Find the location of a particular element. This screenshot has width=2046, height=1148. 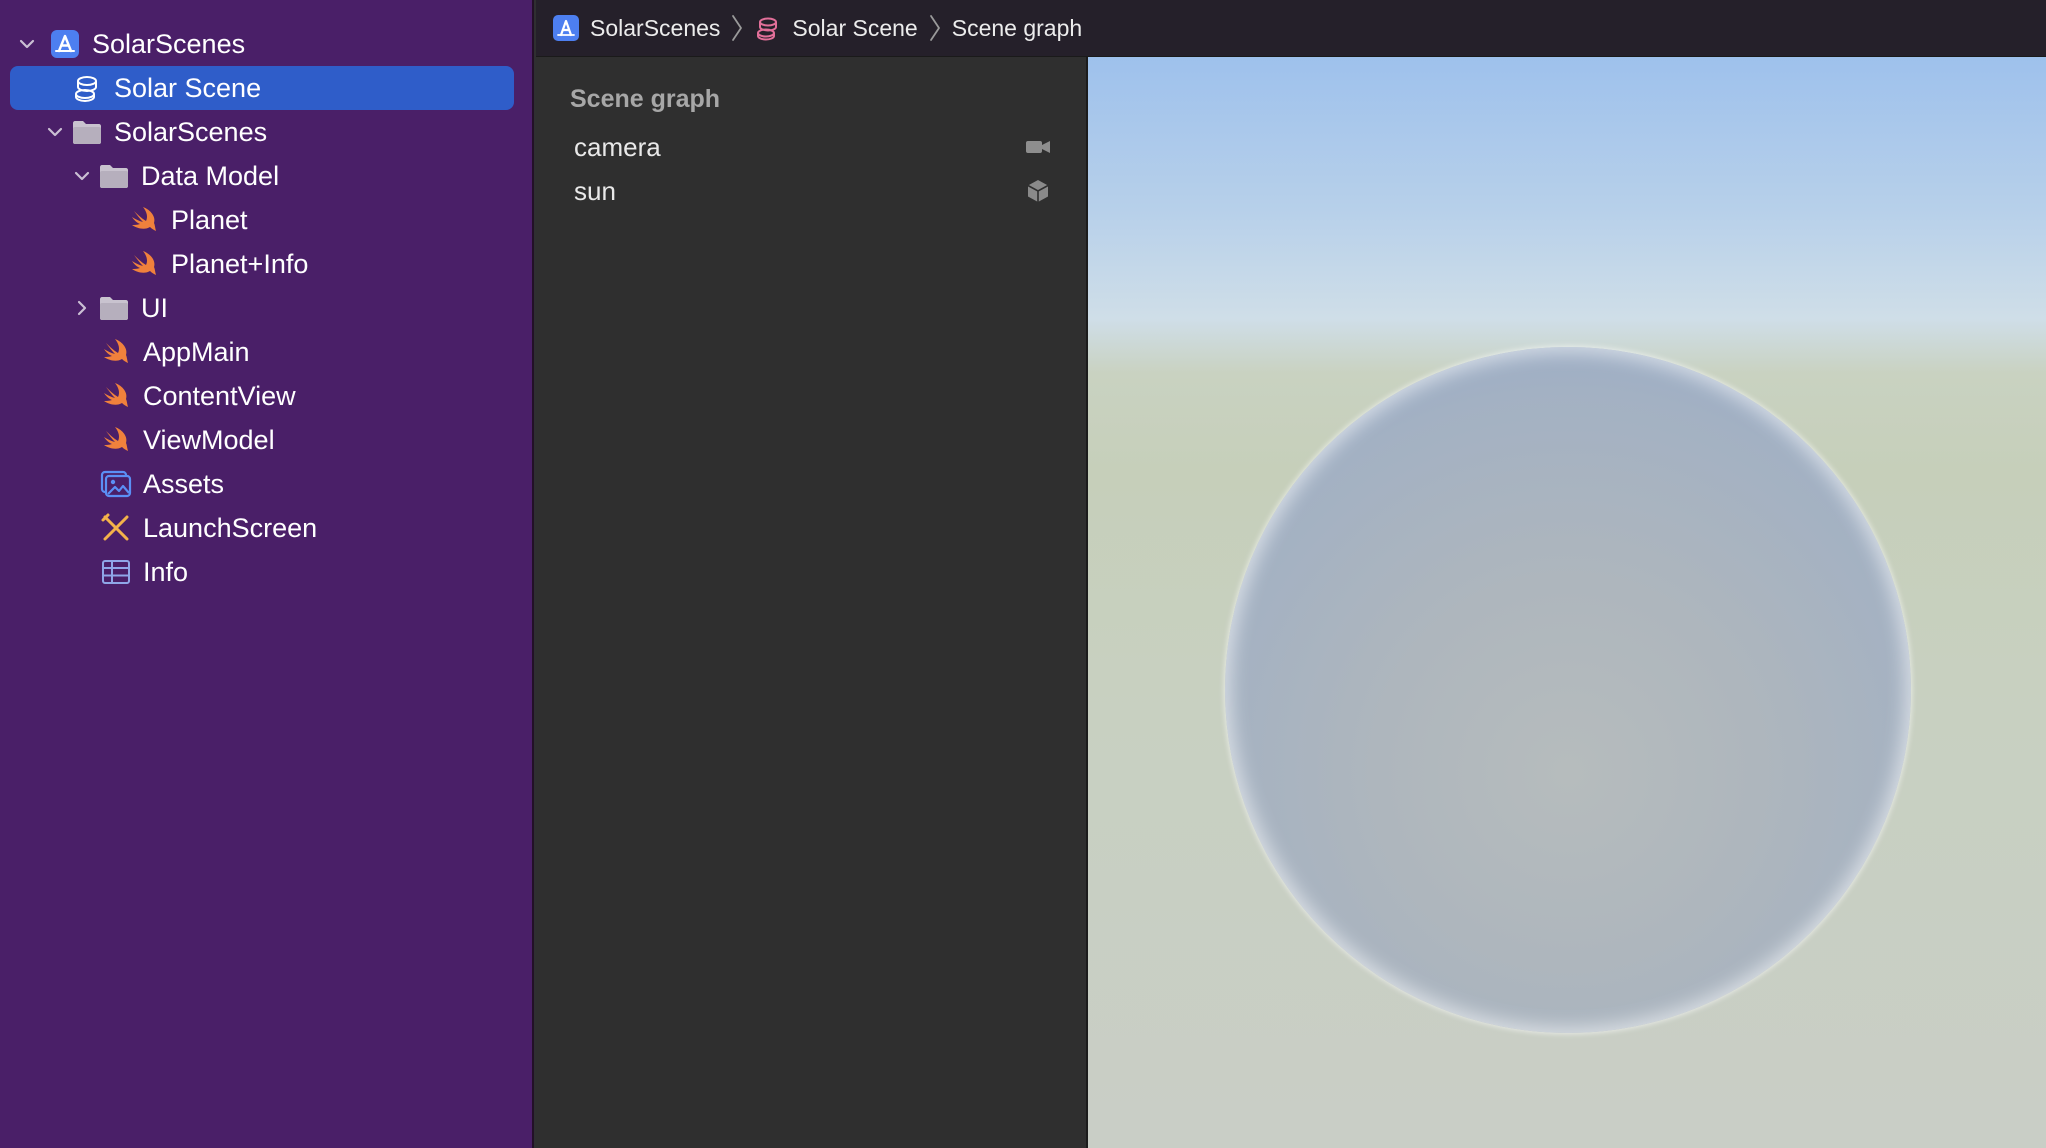

nav-item-solar-scene: Solar Scene is located at coordinates (267, 88).